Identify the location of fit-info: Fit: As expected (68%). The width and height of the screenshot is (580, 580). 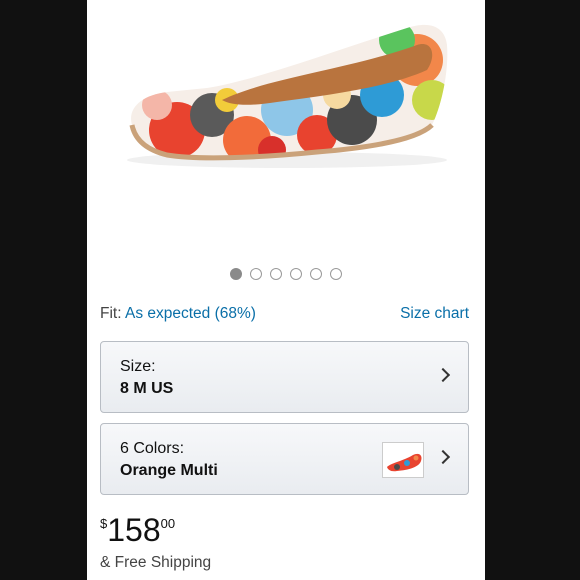
(178, 314).